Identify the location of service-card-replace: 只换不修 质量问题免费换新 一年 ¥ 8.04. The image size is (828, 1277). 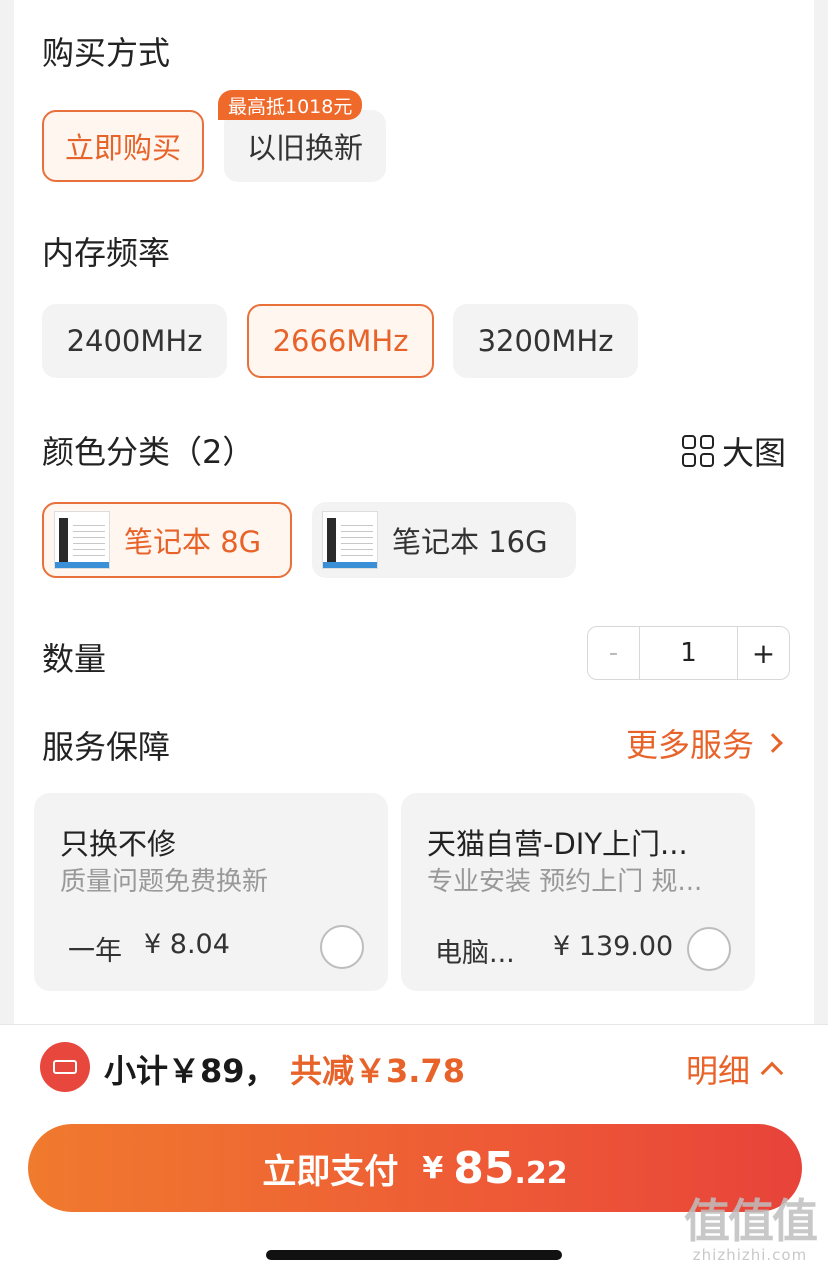
(211, 892).